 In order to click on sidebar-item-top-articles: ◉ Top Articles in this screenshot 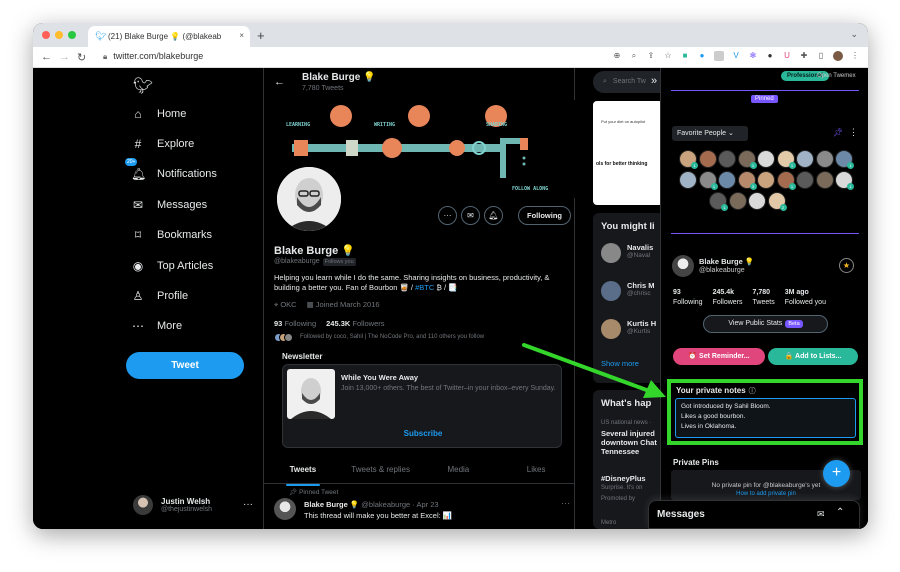, I will do `click(172, 266)`.